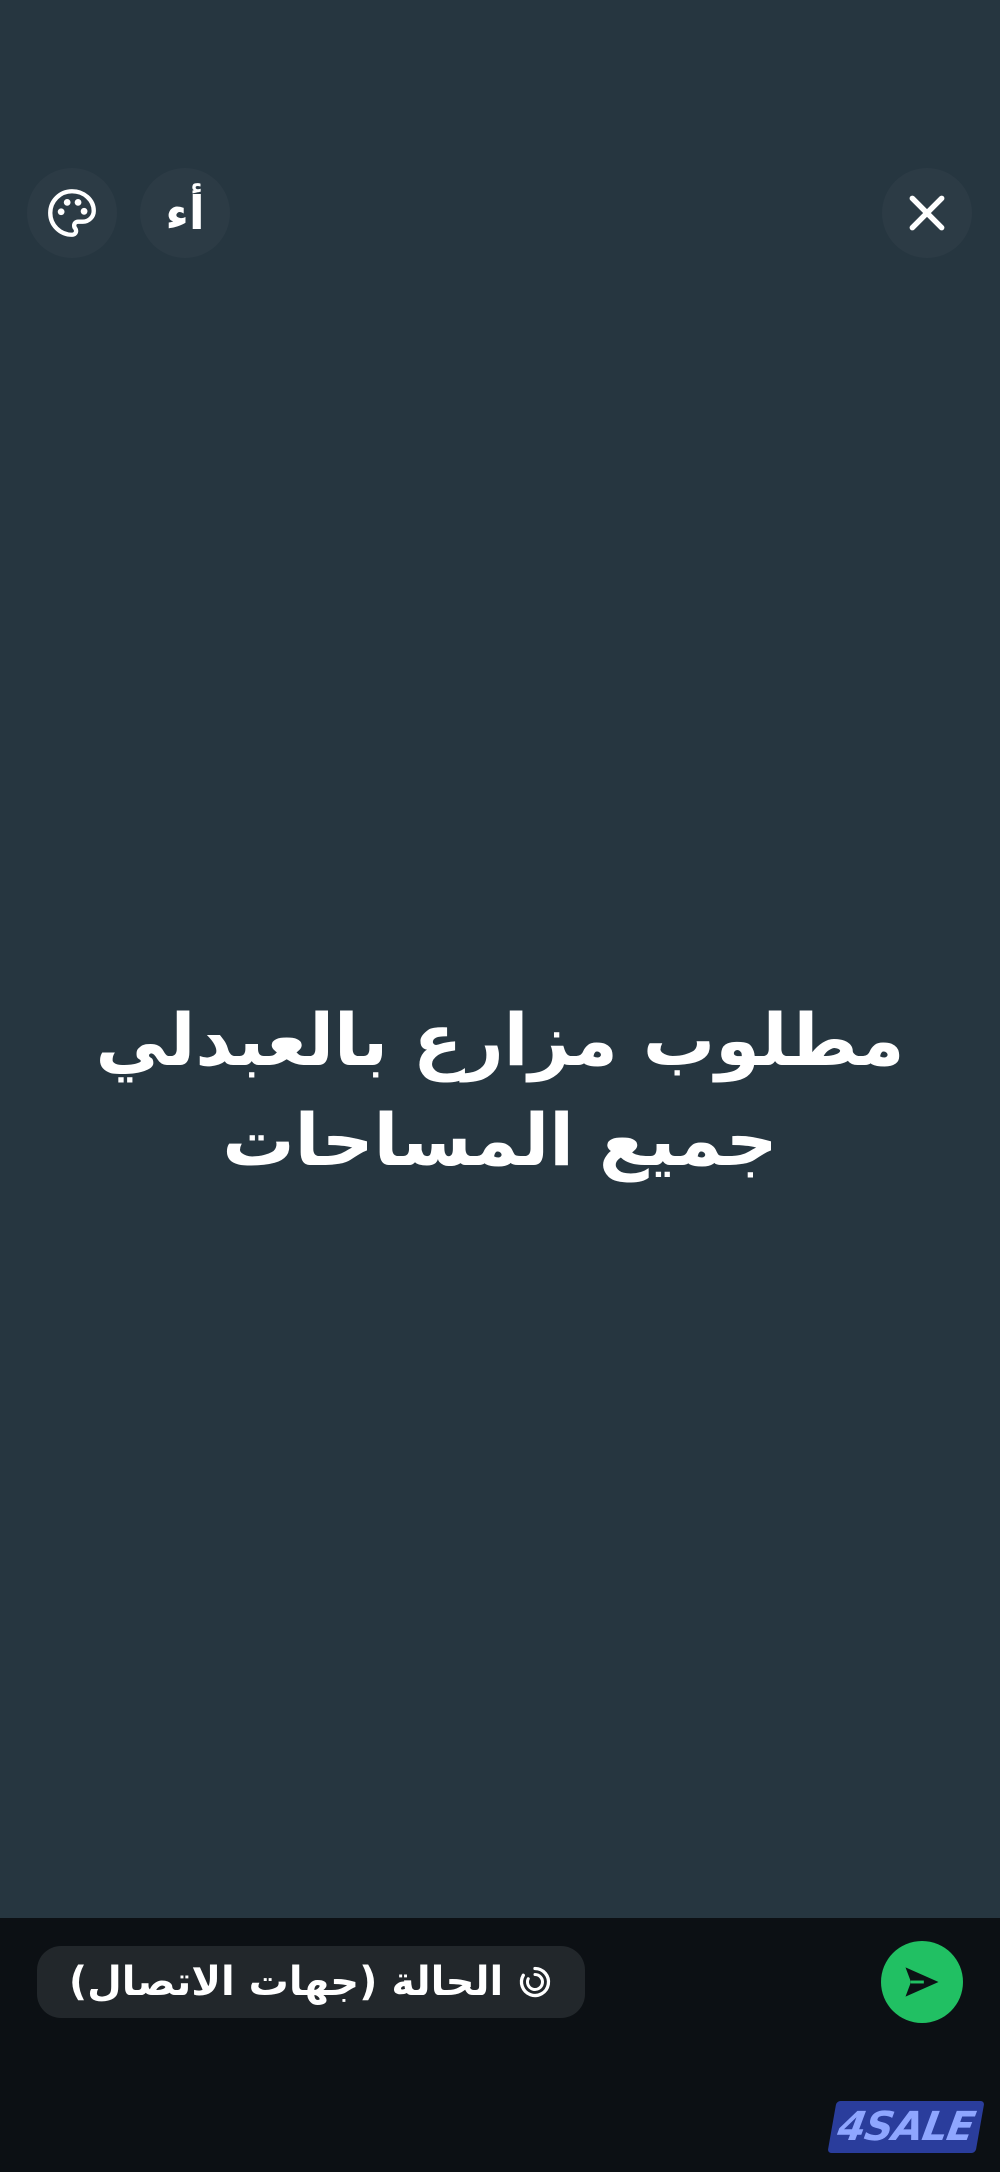 This screenshot has height=2172, width=1000. Describe the element at coordinates (286, 1982) in the screenshot. I see `audience-label: الحالة (جهات الاتصال)` at that location.